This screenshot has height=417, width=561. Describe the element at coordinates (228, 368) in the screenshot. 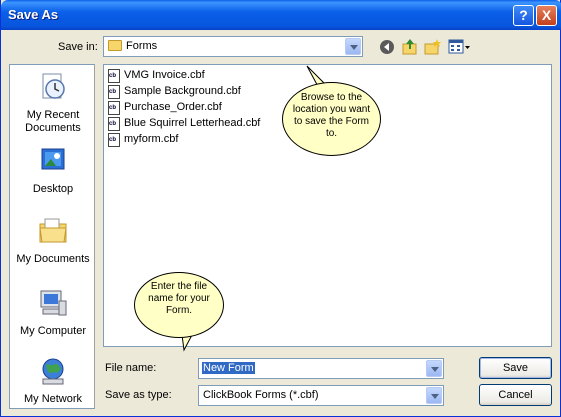

I see `file-name-input: New Form` at that location.